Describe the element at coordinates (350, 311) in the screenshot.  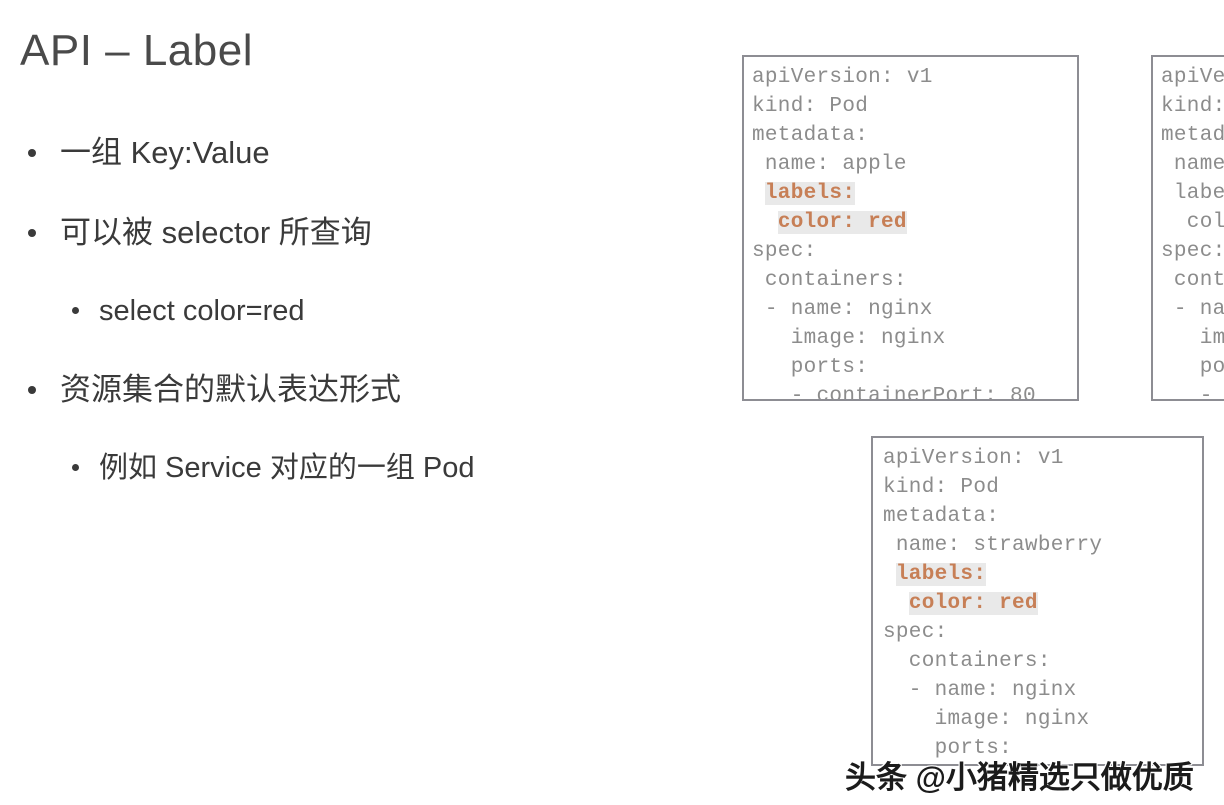
I see `bullet-item: select color=red` at that location.